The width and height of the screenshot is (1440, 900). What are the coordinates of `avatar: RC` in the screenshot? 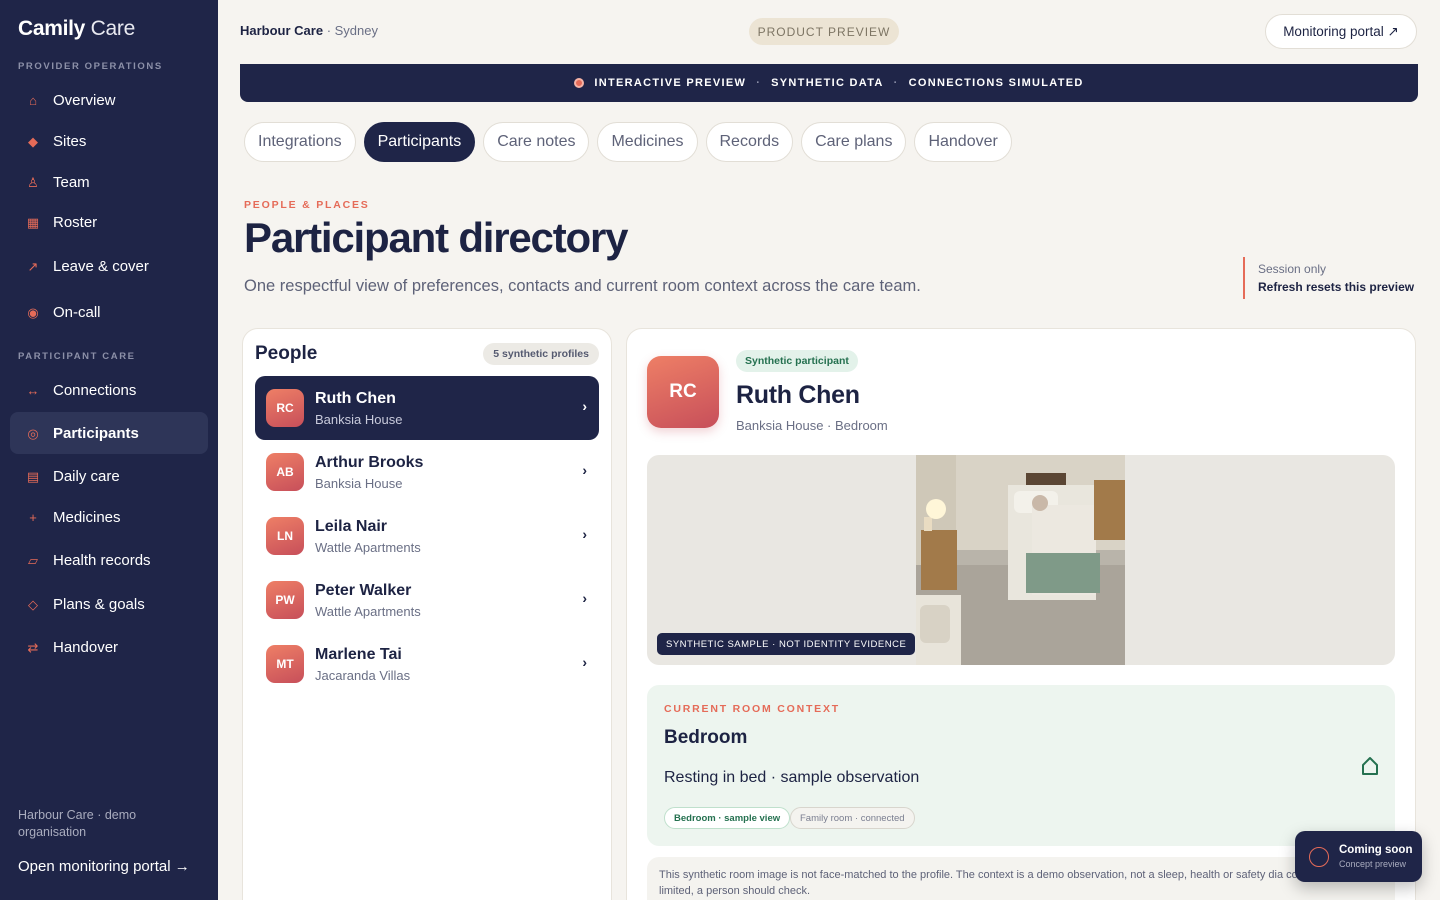 It's located at (285, 408).